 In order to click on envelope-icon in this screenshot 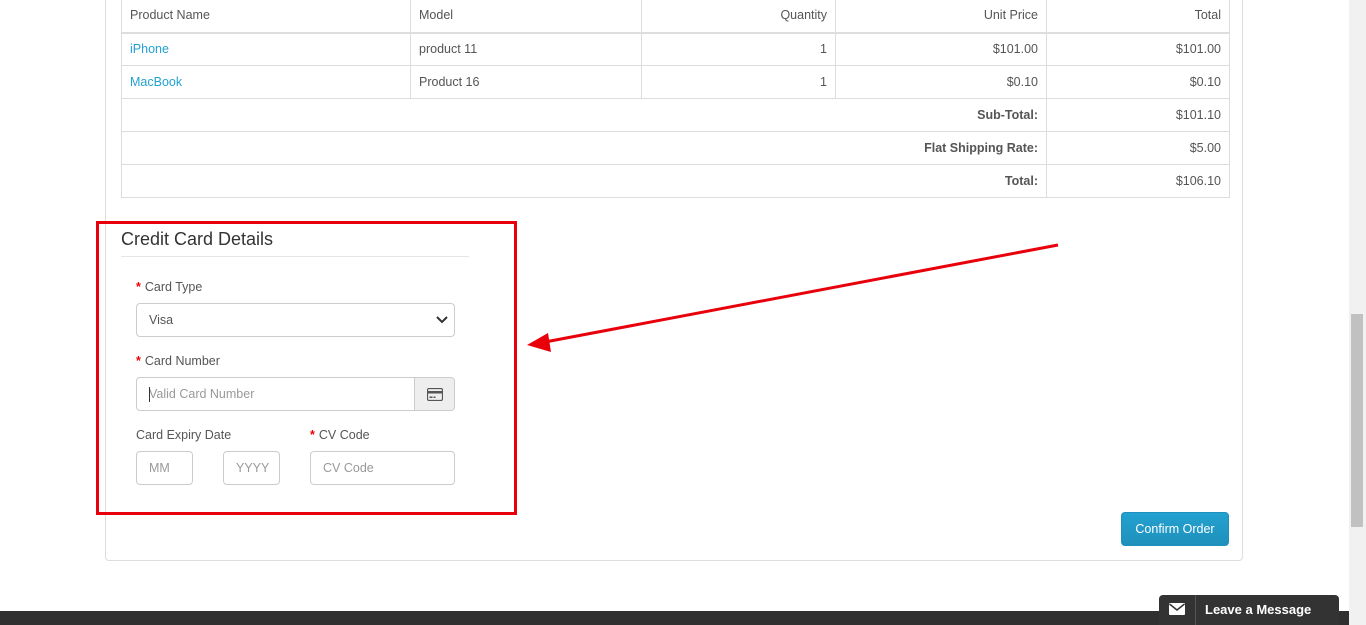, I will do `click(1177, 609)`.